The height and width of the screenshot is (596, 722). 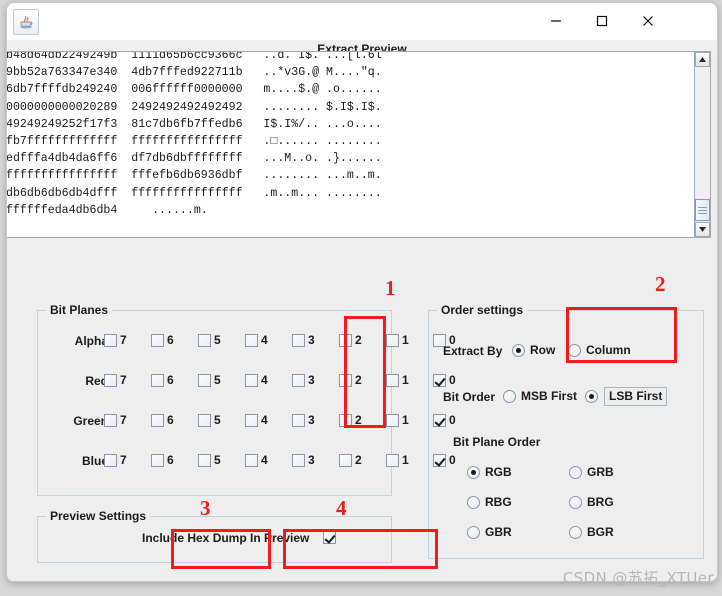 What do you see at coordinates (358, 340) in the screenshot?
I see `bit-number-label: 2` at bounding box center [358, 340].